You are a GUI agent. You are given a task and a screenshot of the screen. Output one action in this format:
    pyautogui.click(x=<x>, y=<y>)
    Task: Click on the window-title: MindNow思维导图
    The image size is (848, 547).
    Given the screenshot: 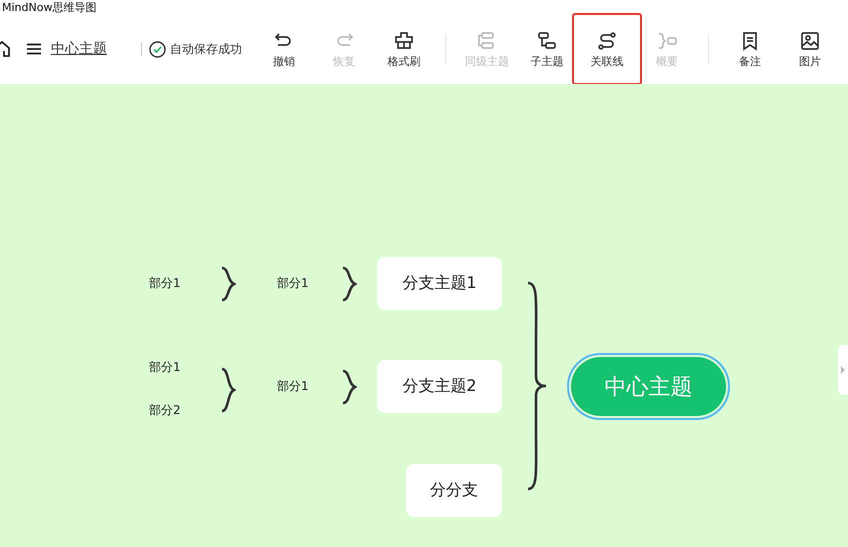 What is the action you would take?
    pyautogui.click(x=48, y=8)
    